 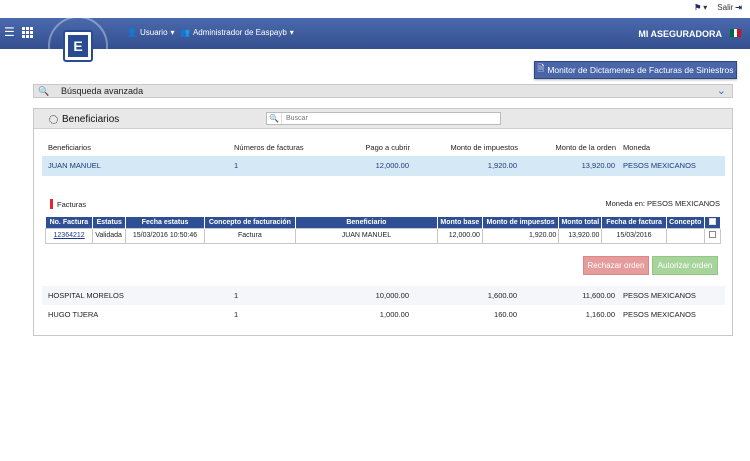 I want to click on th: Concepto, so click(x=685, y=222).